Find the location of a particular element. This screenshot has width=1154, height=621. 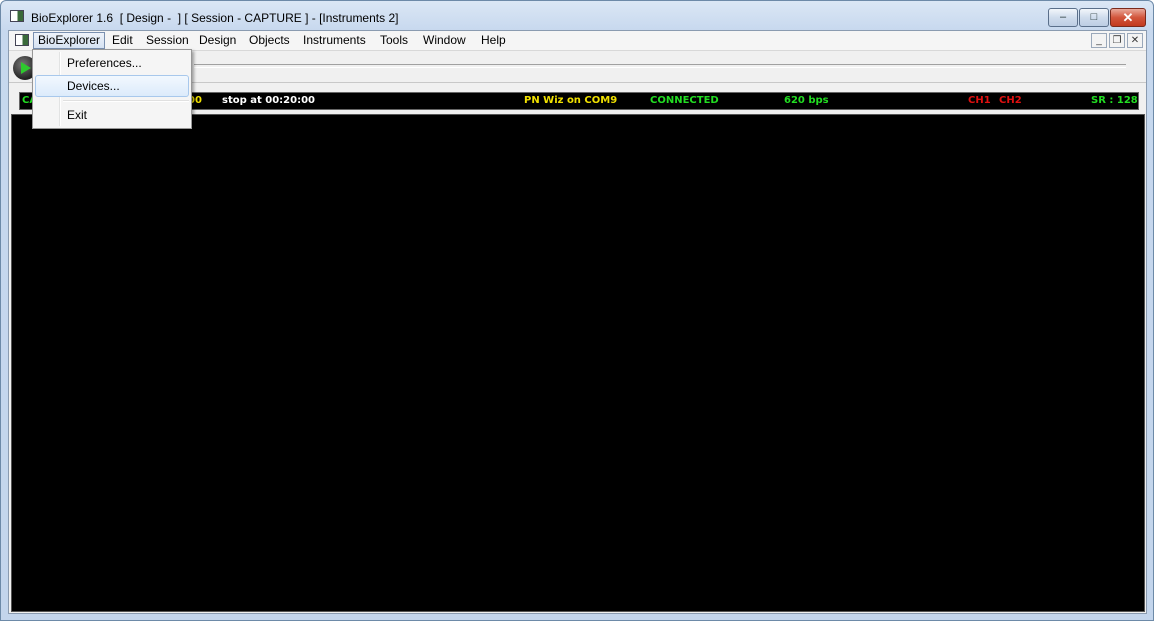

document-icon is located at coordinates (22, 40).